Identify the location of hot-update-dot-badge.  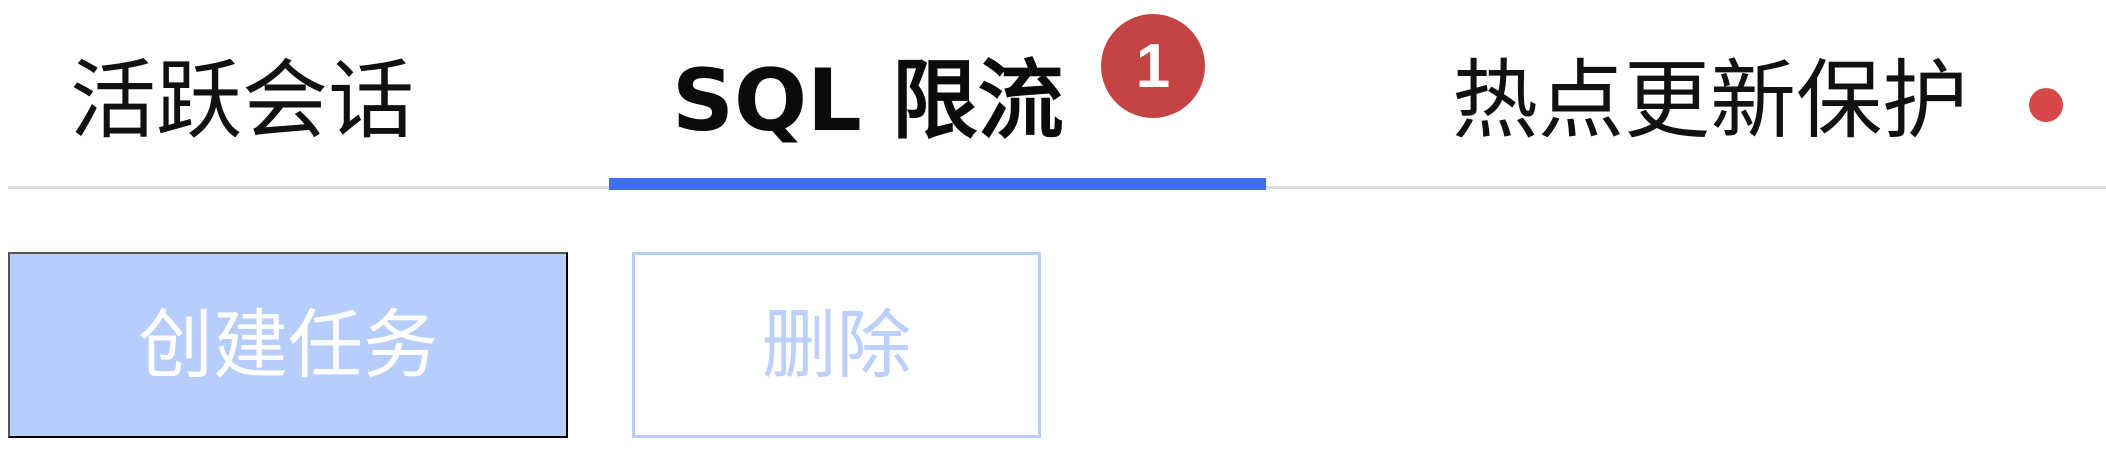
(2046, 105).